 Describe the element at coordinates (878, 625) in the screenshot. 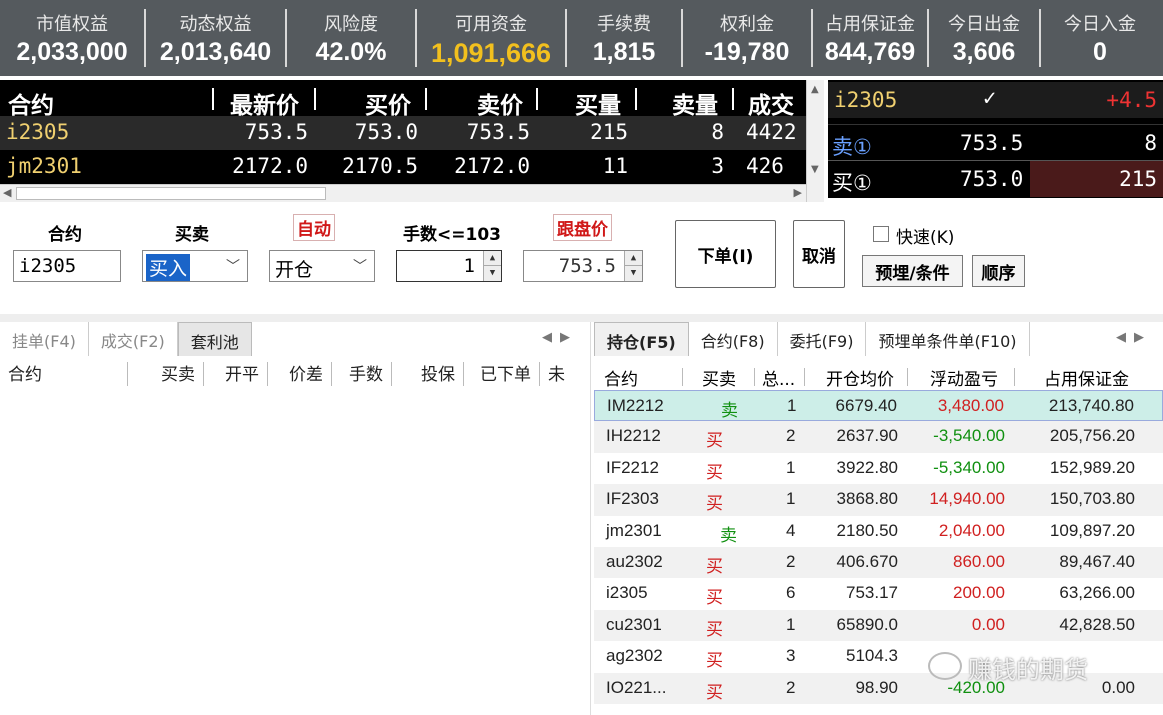

I see `table-row: cu2301 买 1 65890.0 0.00 42,828.50` at that location.